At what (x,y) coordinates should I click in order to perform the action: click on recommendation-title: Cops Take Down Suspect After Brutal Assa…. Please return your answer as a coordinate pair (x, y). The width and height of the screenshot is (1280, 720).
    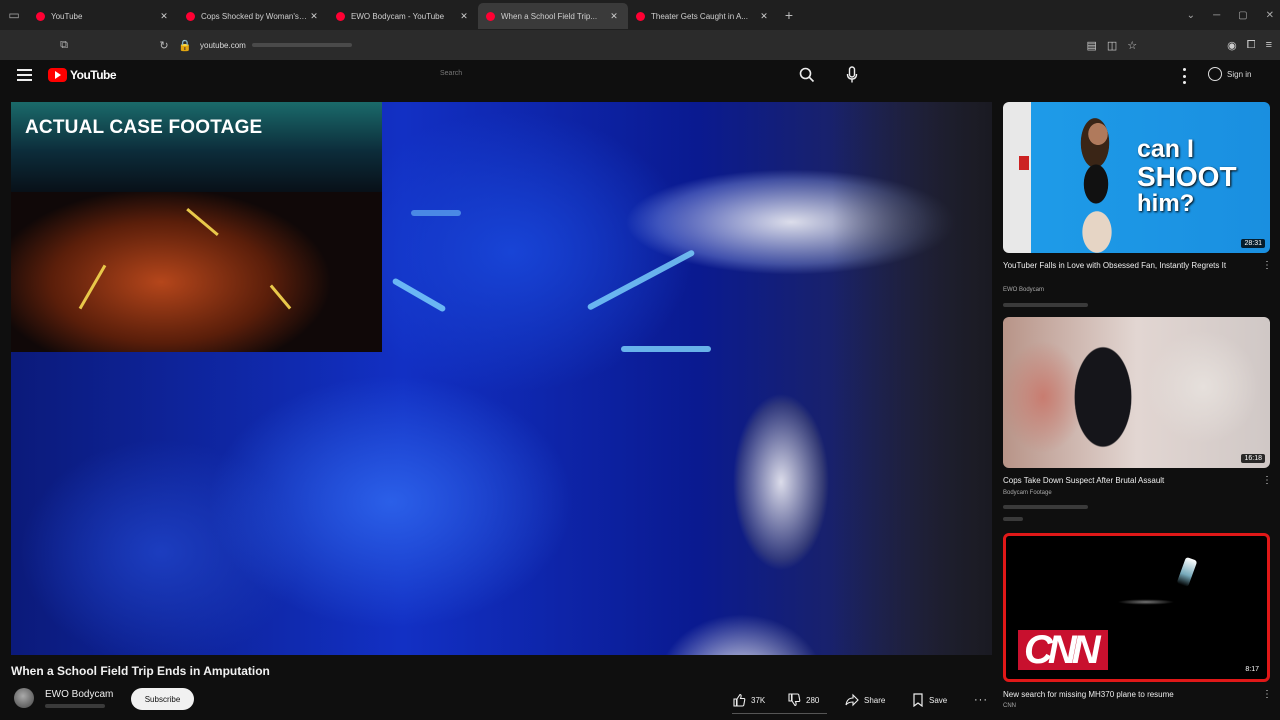
    Looking at the image, I should click on (1129, 480).